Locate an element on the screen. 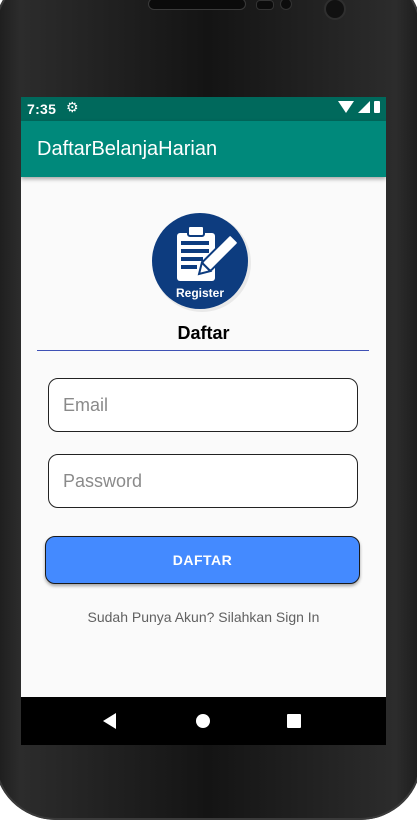 This screenshot has width=417, height=836. gear-icon: ⚙ is located at coordinates (72, 107).